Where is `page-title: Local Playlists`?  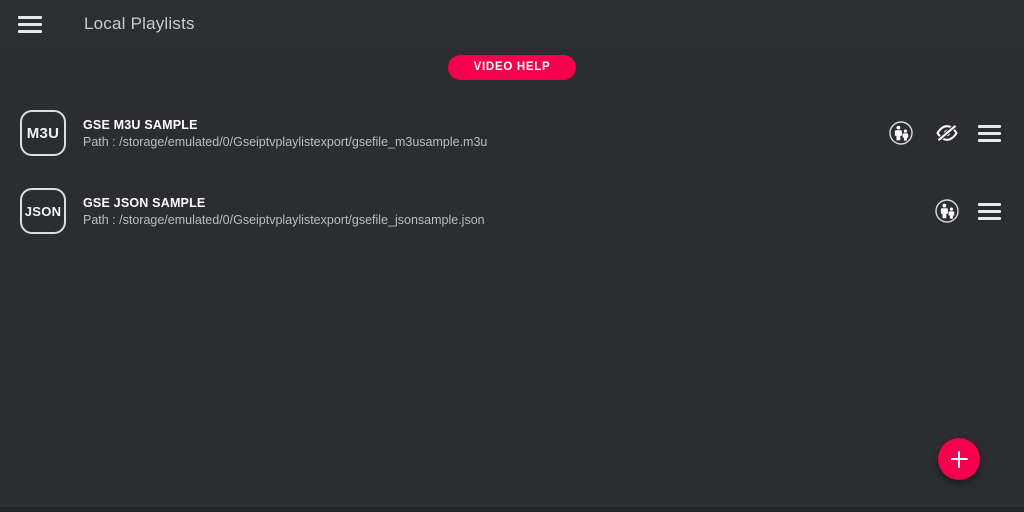
page-title: Local Playlists is located at coordinates (139, 23).